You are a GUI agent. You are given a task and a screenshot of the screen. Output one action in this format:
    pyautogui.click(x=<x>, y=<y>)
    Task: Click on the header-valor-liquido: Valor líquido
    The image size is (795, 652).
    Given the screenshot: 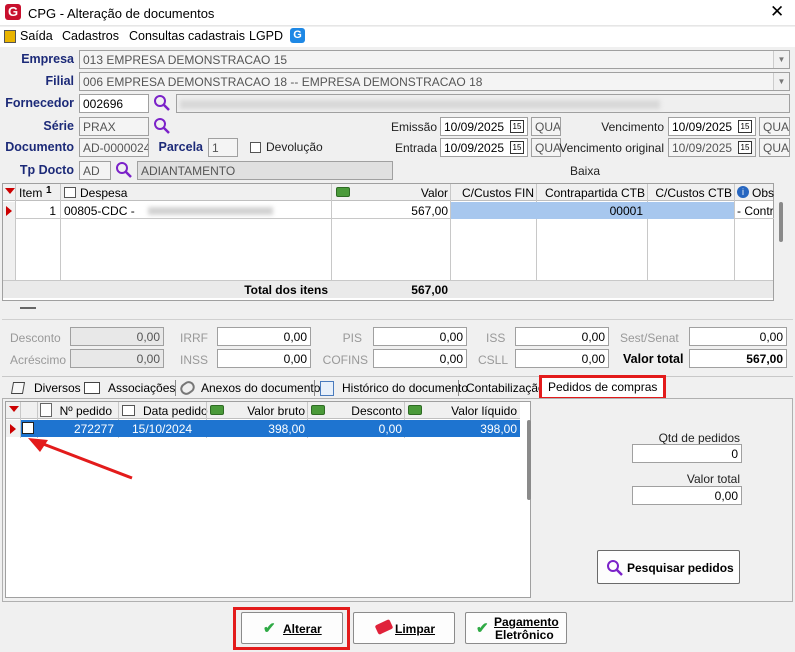 What is the action you would take?
    pyautogui.click(x=470, y=411)
    